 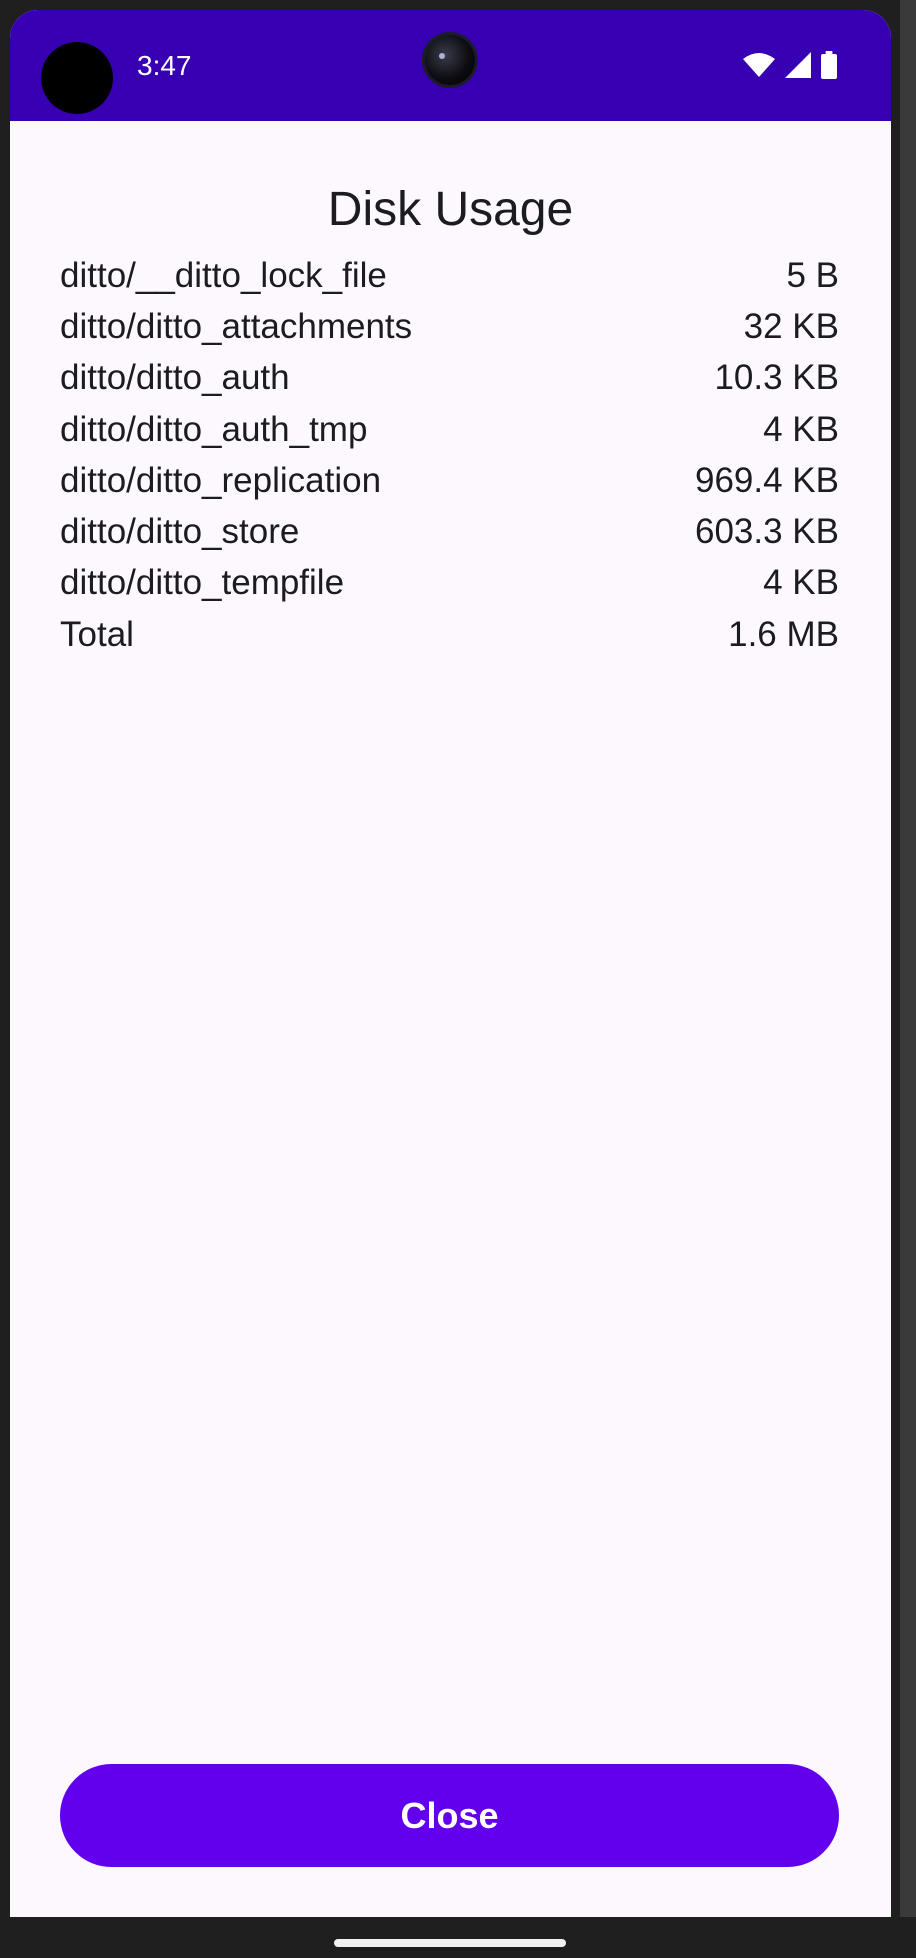 What do you see at coordinates (442, 56) in the screenshot?
I see `camera-glint` at bounding box center [442, 56].